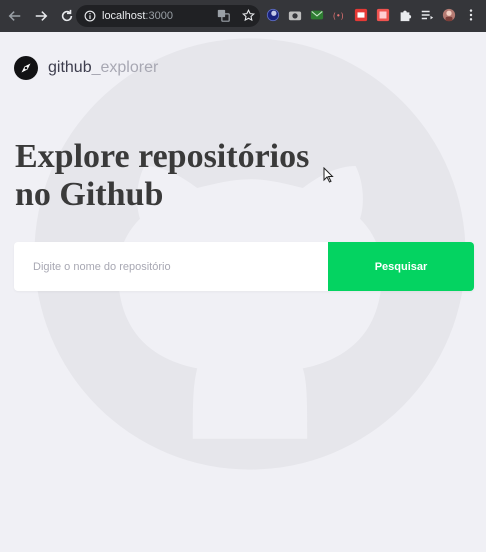 This screenshot has width=486, height=552. I want to click on back-button, so click(15, 16).